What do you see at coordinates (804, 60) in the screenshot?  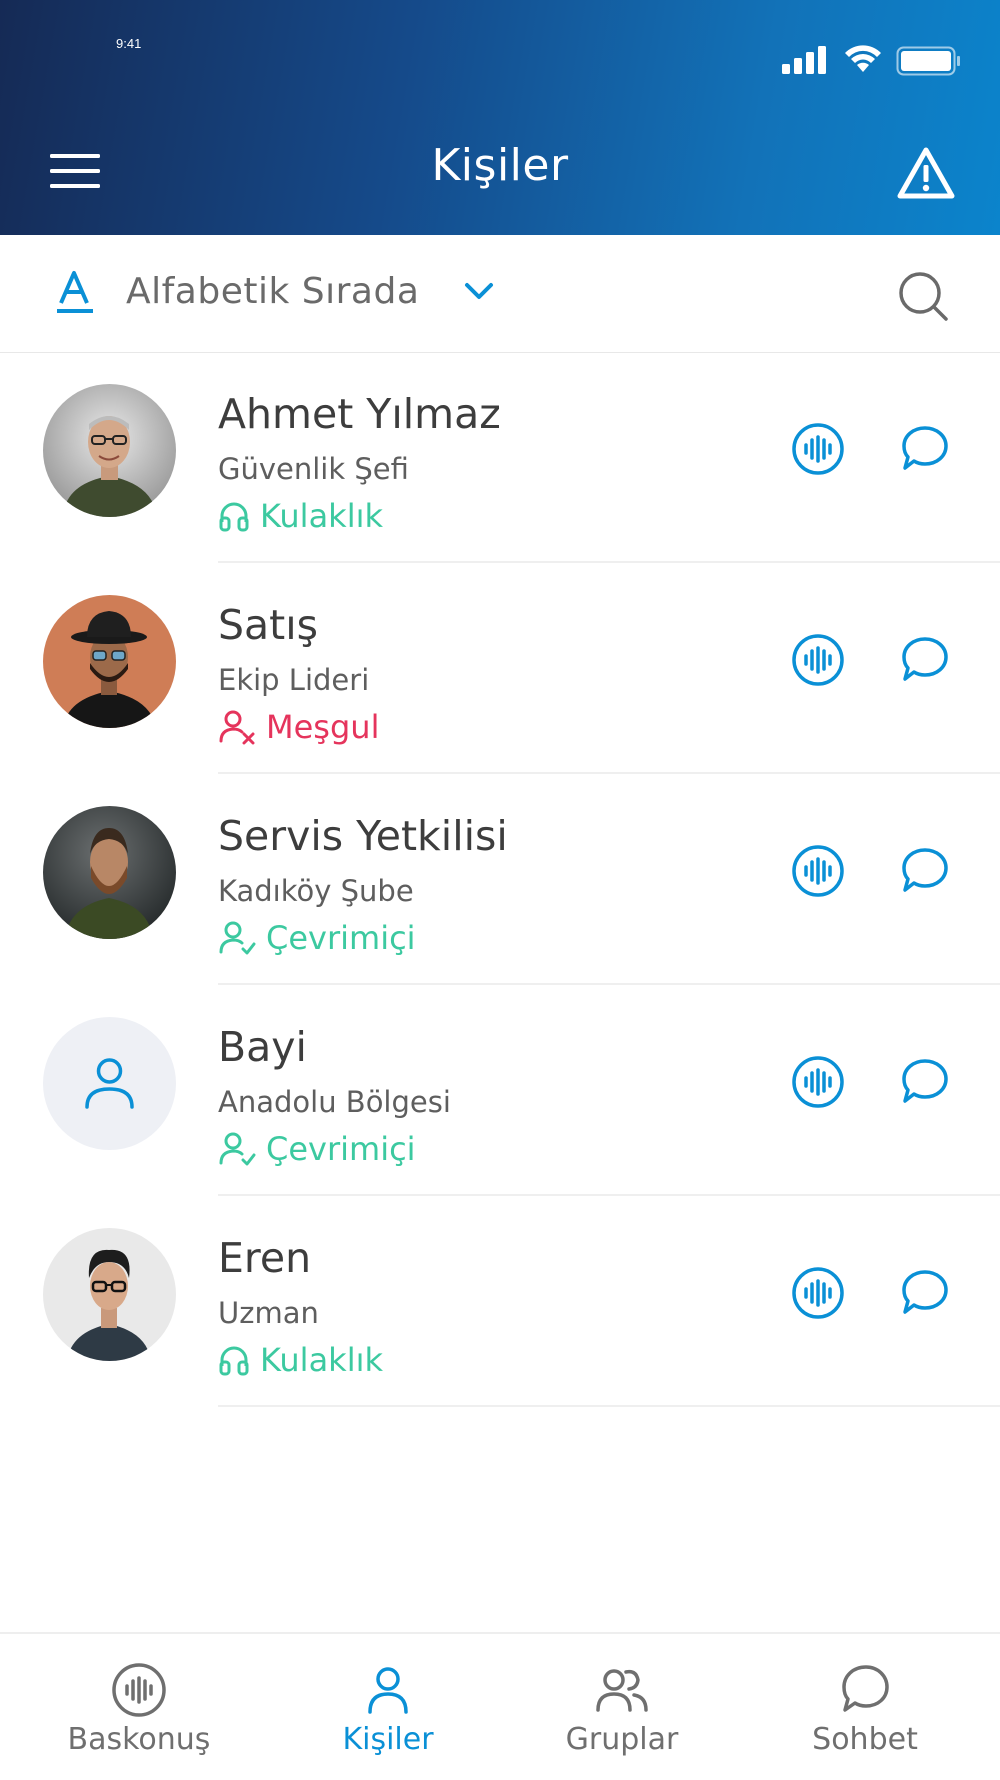 I see `cellular-signal-icon` at bounding box center [804, 60].